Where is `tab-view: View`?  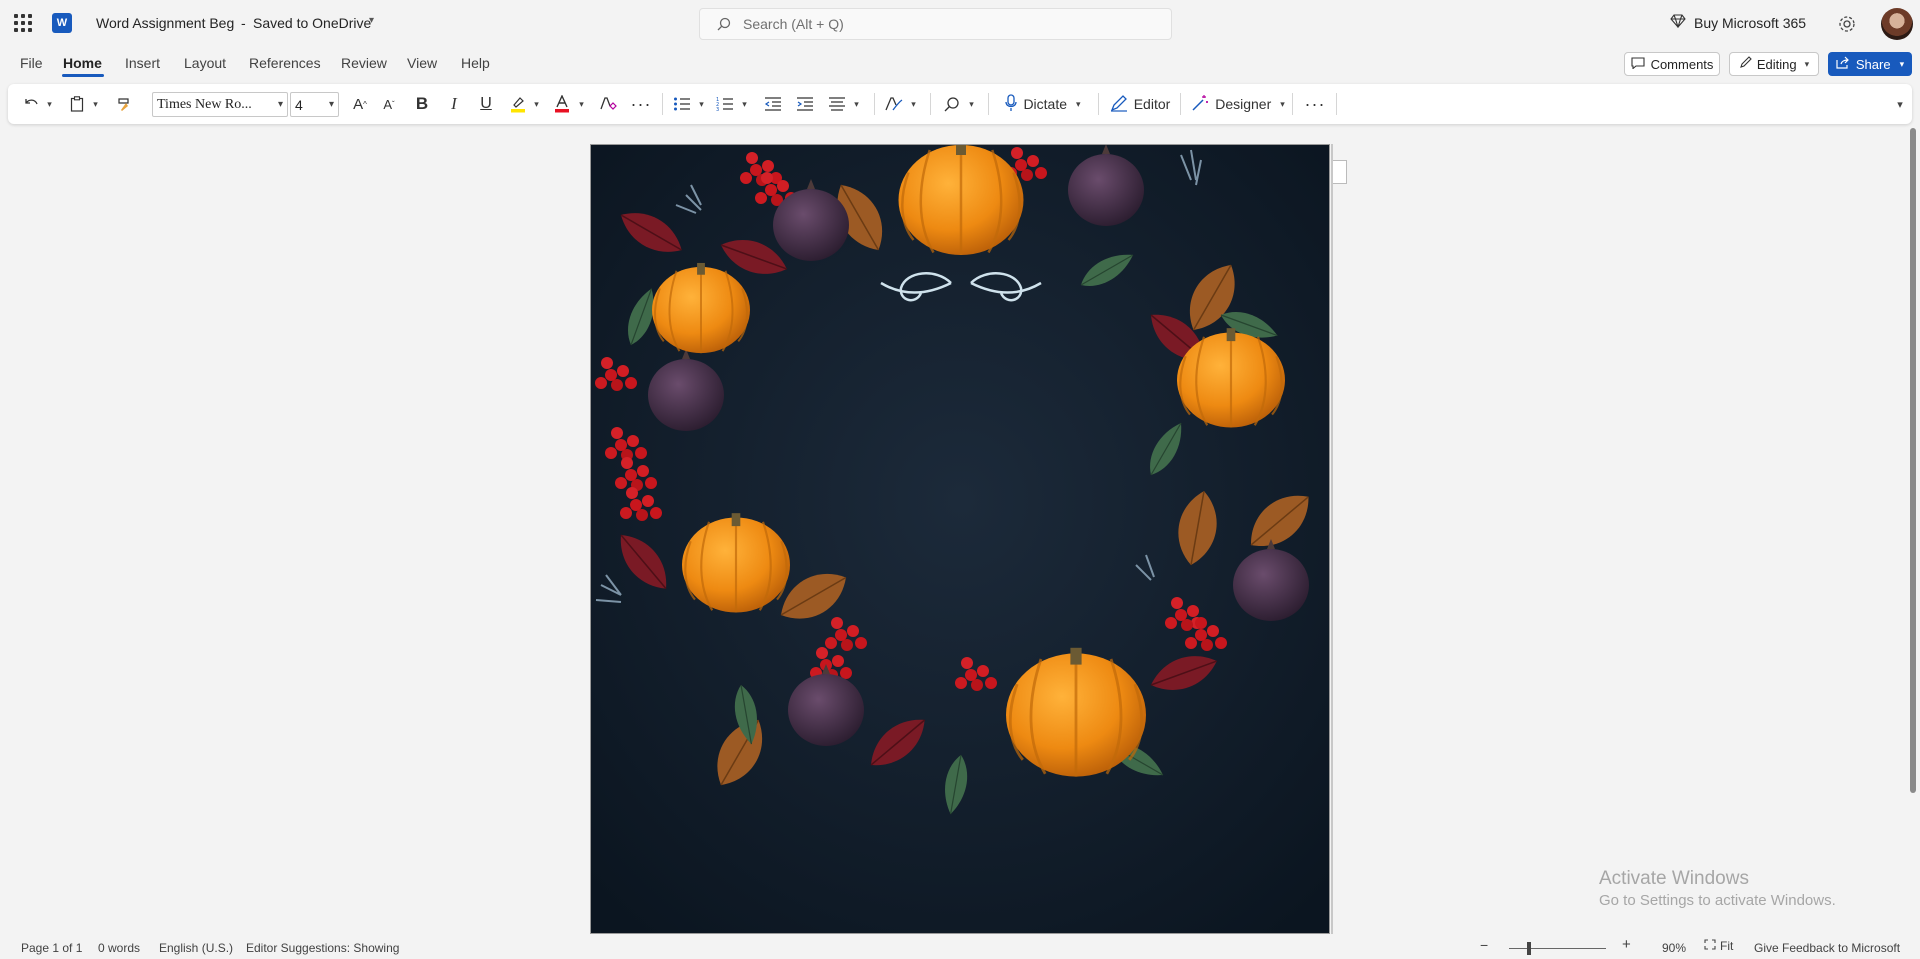 tab-view: View is located at coordinates (422, 63).